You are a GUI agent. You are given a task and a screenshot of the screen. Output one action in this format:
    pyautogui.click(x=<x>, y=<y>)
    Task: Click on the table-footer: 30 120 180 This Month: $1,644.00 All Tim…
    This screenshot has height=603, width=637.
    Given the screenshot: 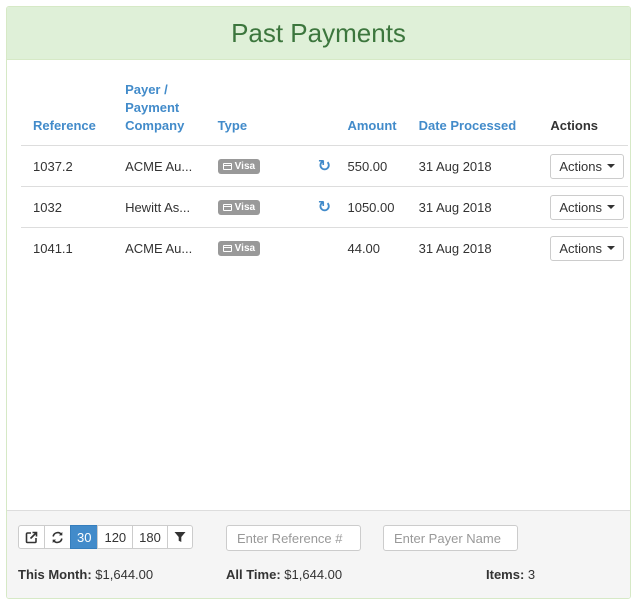 What is the action you would take?
    pyautogui.click(x=318, y=554)
    